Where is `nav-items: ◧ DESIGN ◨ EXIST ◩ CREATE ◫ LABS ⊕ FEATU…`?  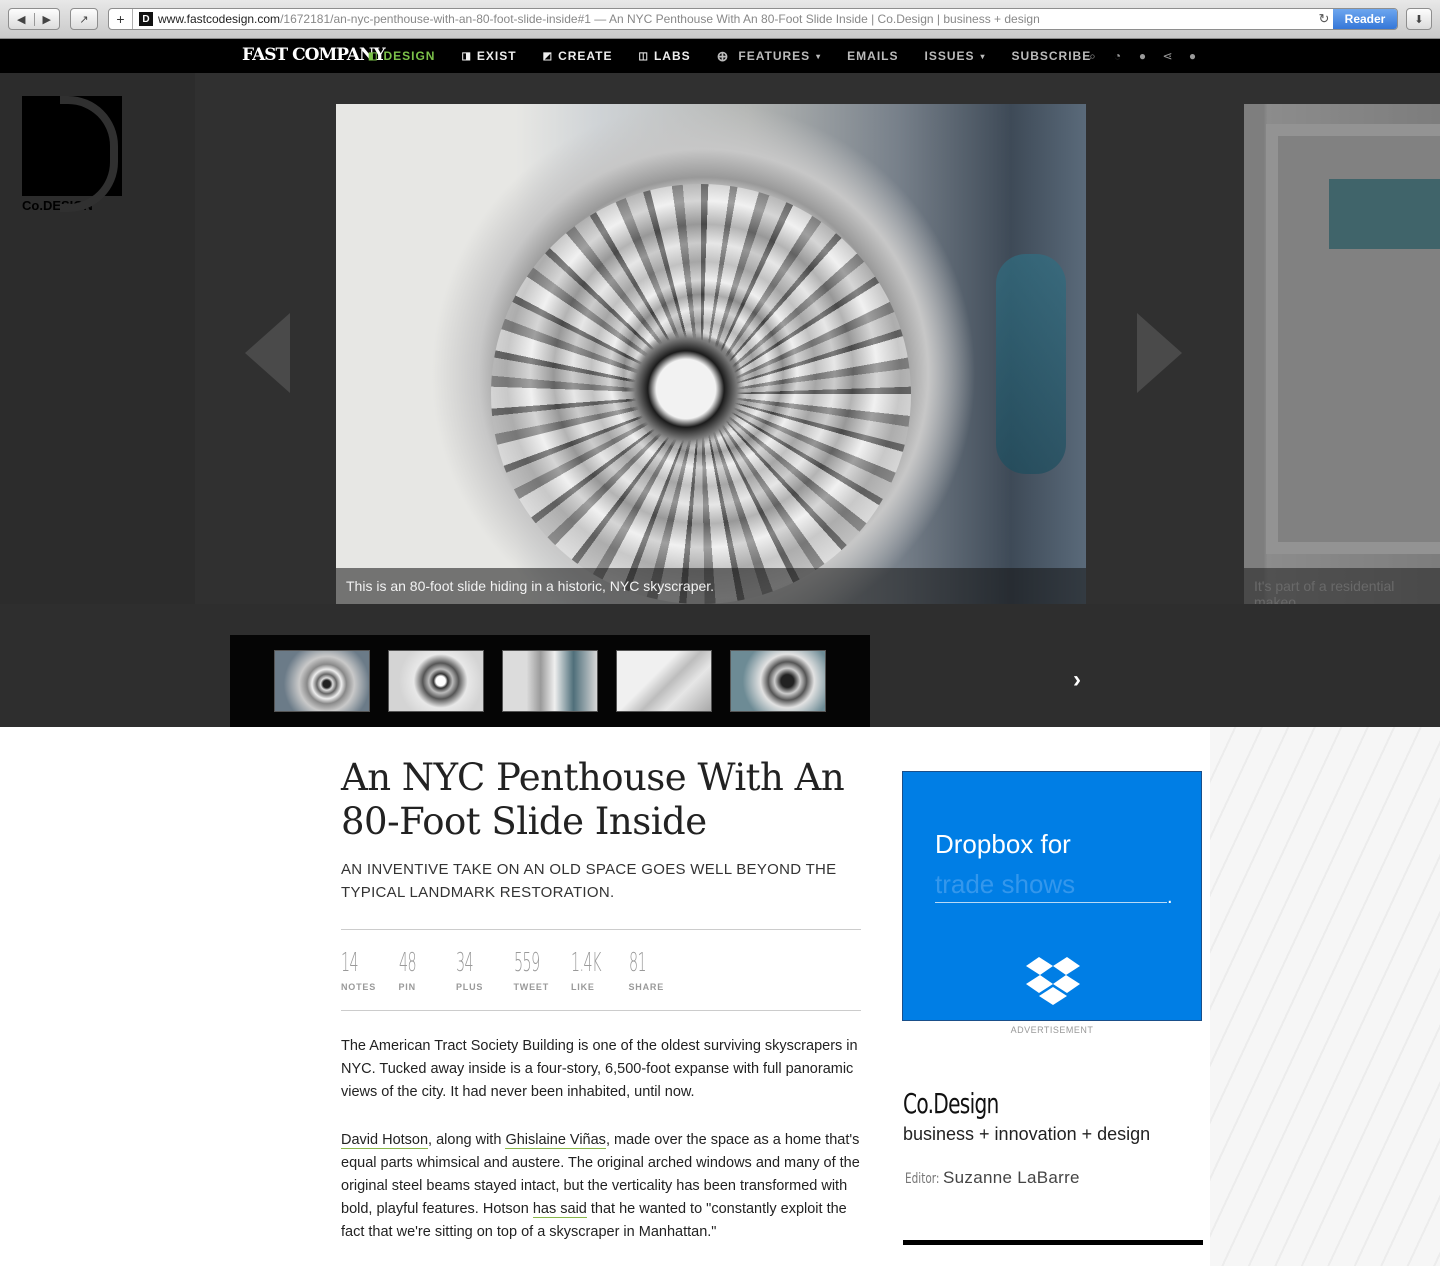 nav-items: ◧ DESIGN ◨ EXIST ◩ CREATE ◫ LABS ⊕ FEATU… is located at coordinates (742, 56).